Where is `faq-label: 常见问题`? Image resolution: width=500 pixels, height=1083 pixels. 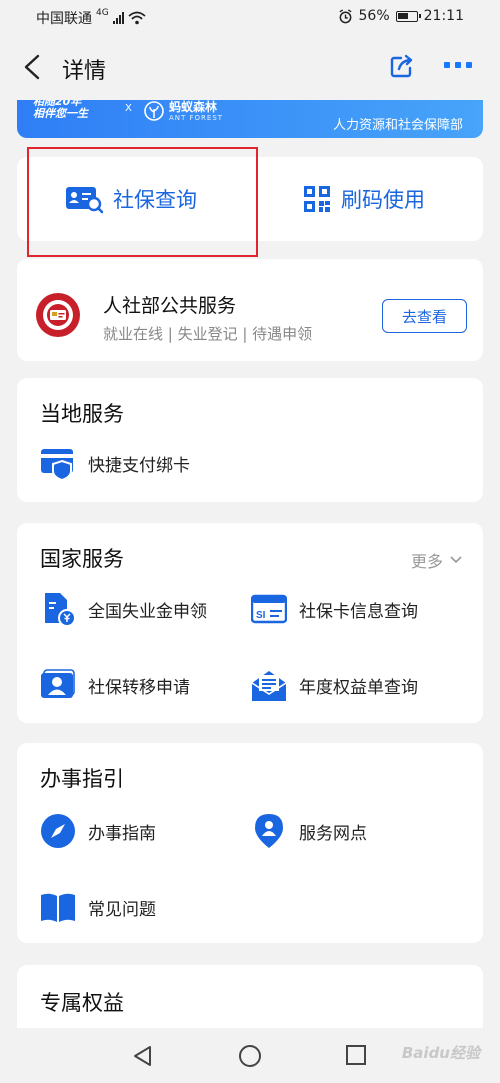
faq-label: 常见问题 is located at coordinates (122, 909).